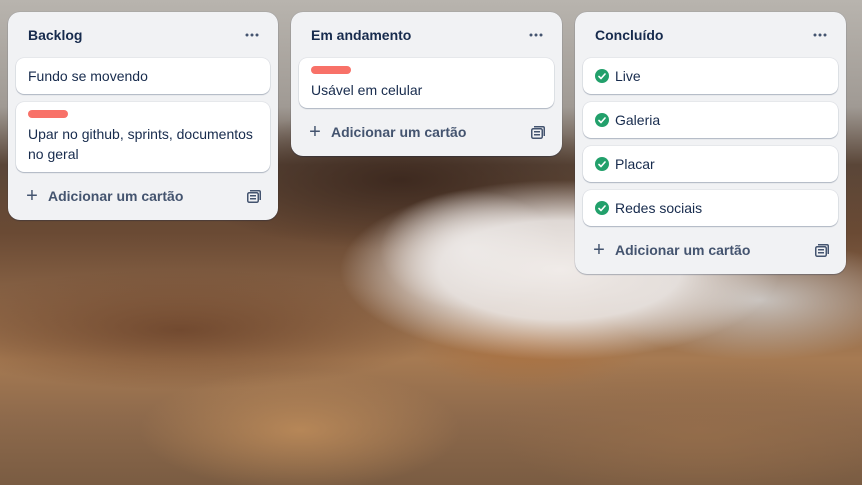 The image size is (862, 485). I want to click on list-header: Em andamento, so click(426, 35).